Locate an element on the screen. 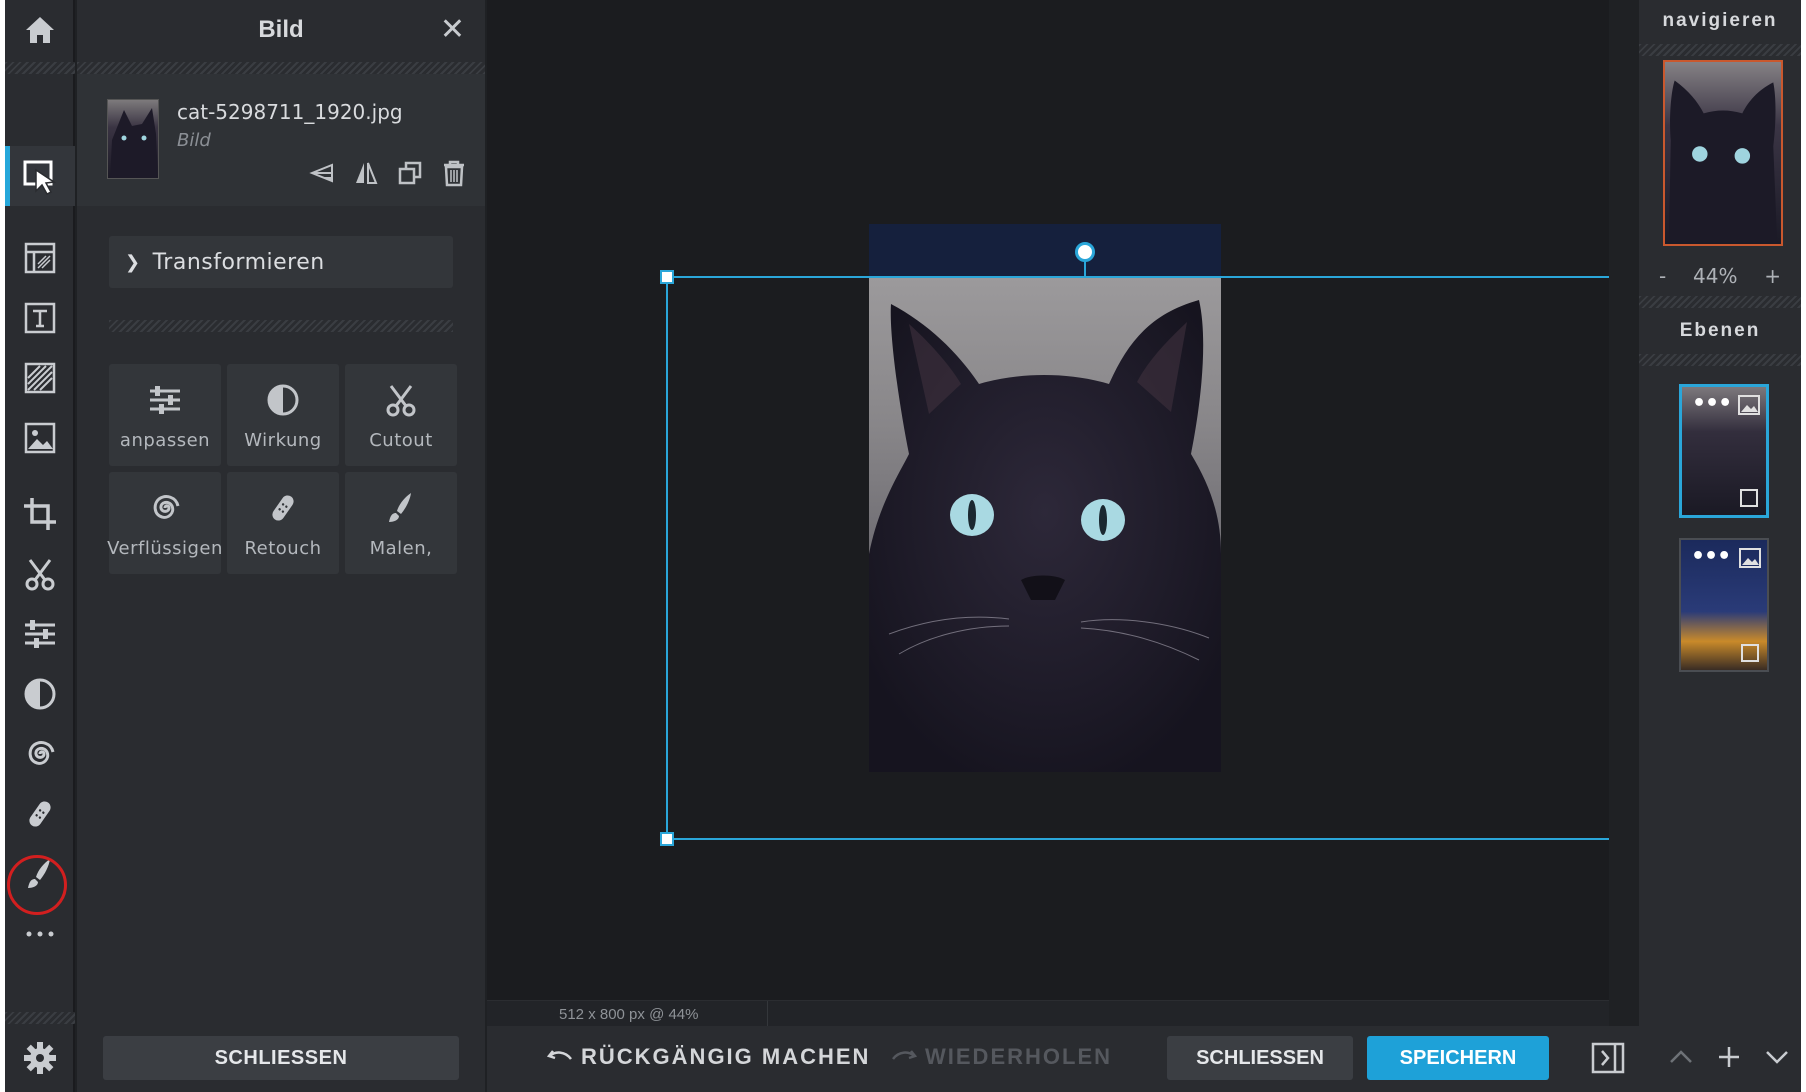 The height and width of the screenshot is (1092, 1806). redo-button: WIEDERHOLEN is located at coordinates (1001, 1057).